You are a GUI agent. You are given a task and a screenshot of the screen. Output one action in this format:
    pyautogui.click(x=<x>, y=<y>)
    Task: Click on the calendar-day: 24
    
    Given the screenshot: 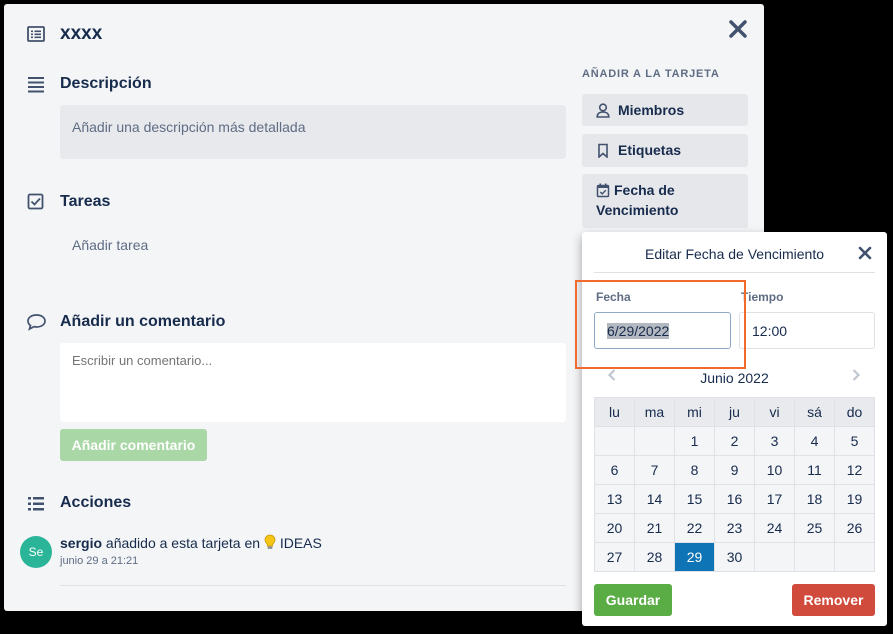 What is the action you would take?
    pyautogui.click(x=774, y=528)
    